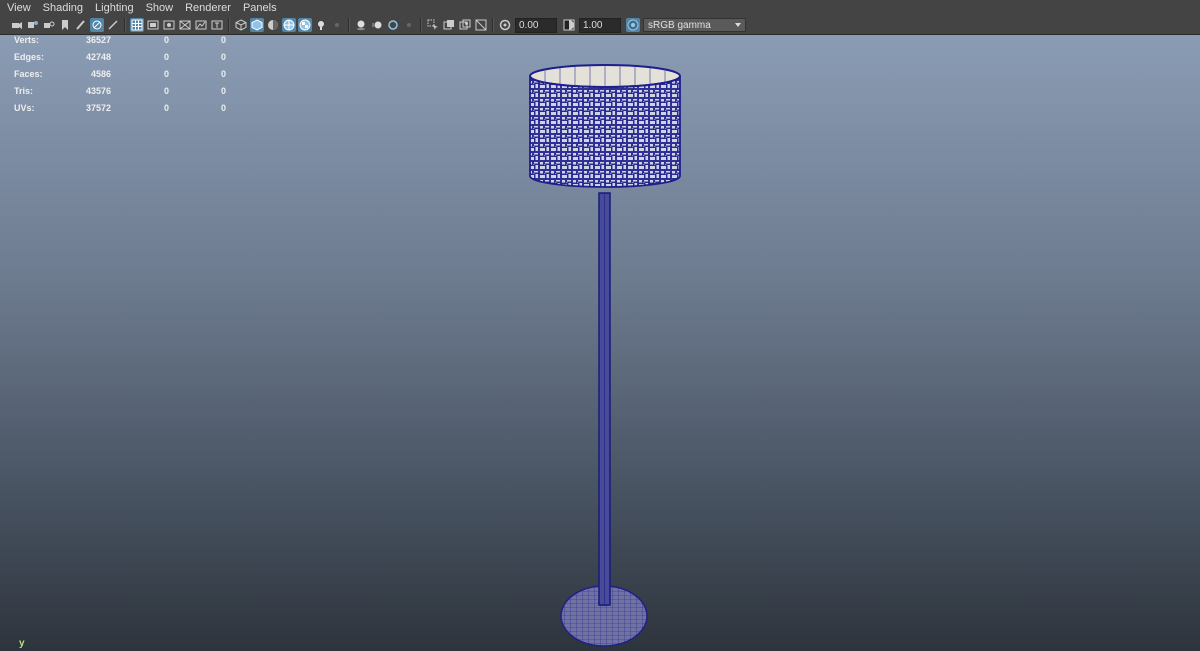 This screenshot has width=1200, height=651. I want to click on textured-button, so click(305, 25).